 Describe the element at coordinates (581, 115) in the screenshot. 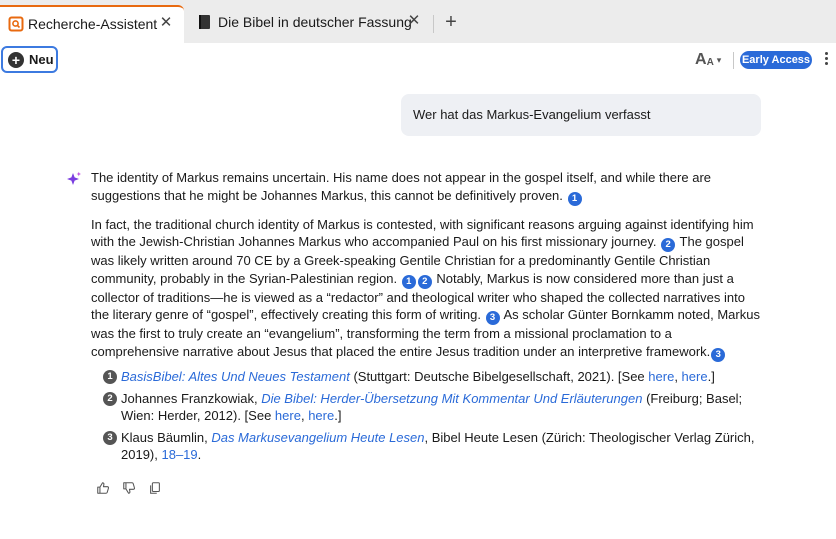

I see `user-message: Wer hat das Markus-Evangelium verfasst` at that location.